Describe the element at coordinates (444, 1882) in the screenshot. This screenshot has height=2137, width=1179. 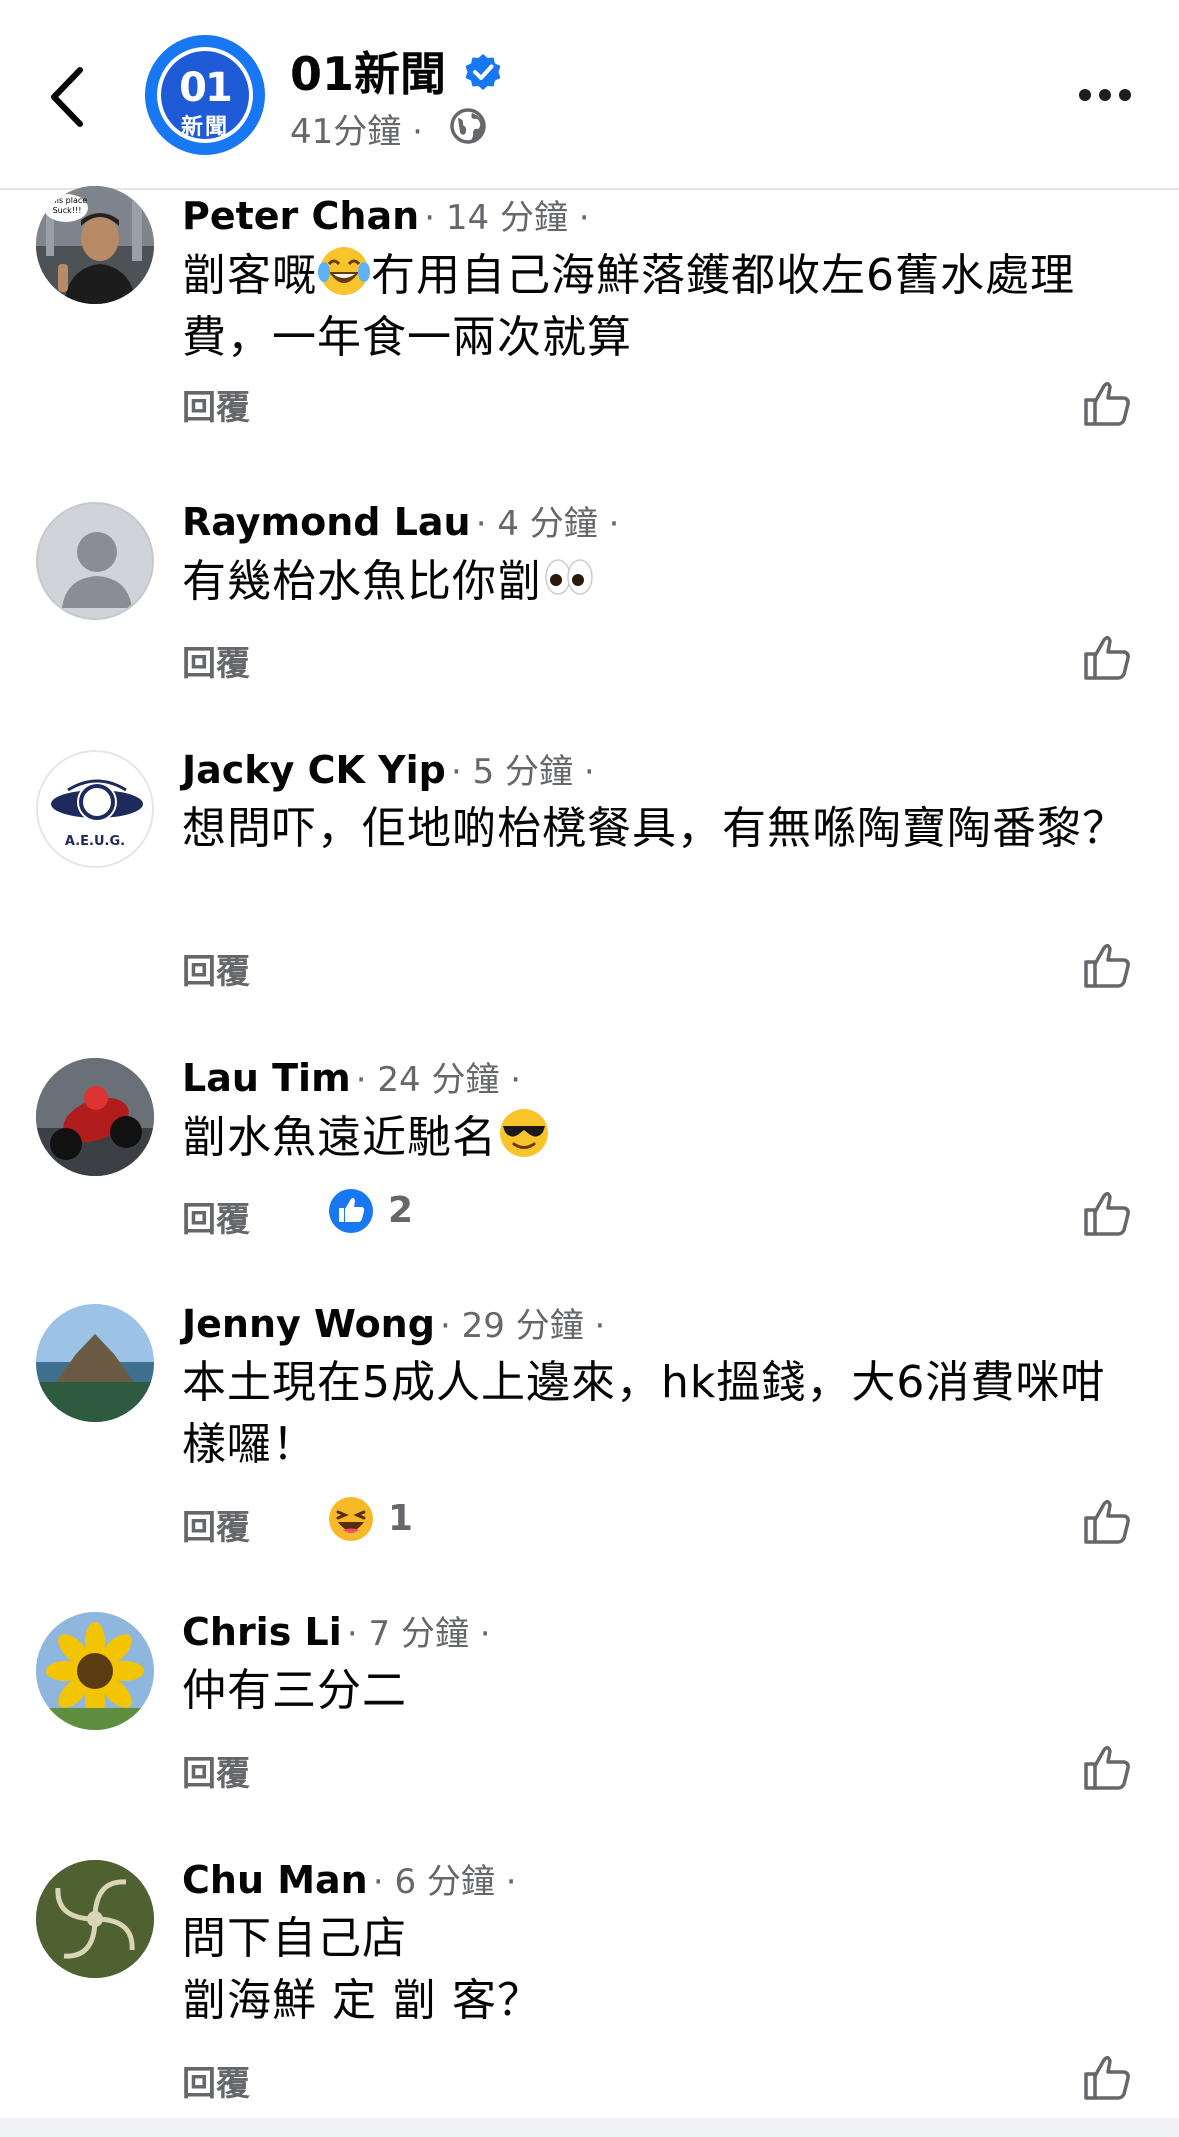
I see `comment-time: · 6 分鐘 ·` at that location.